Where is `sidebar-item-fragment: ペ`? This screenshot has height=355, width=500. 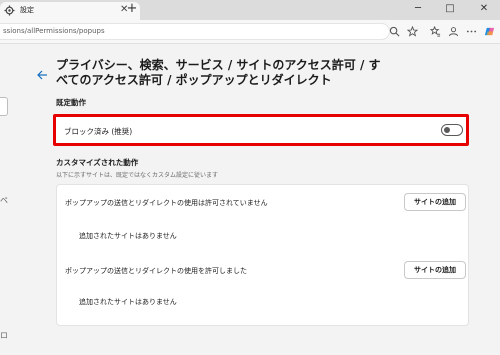 sidebar-item-fragment: ペ is located at coordinates (4, 200).